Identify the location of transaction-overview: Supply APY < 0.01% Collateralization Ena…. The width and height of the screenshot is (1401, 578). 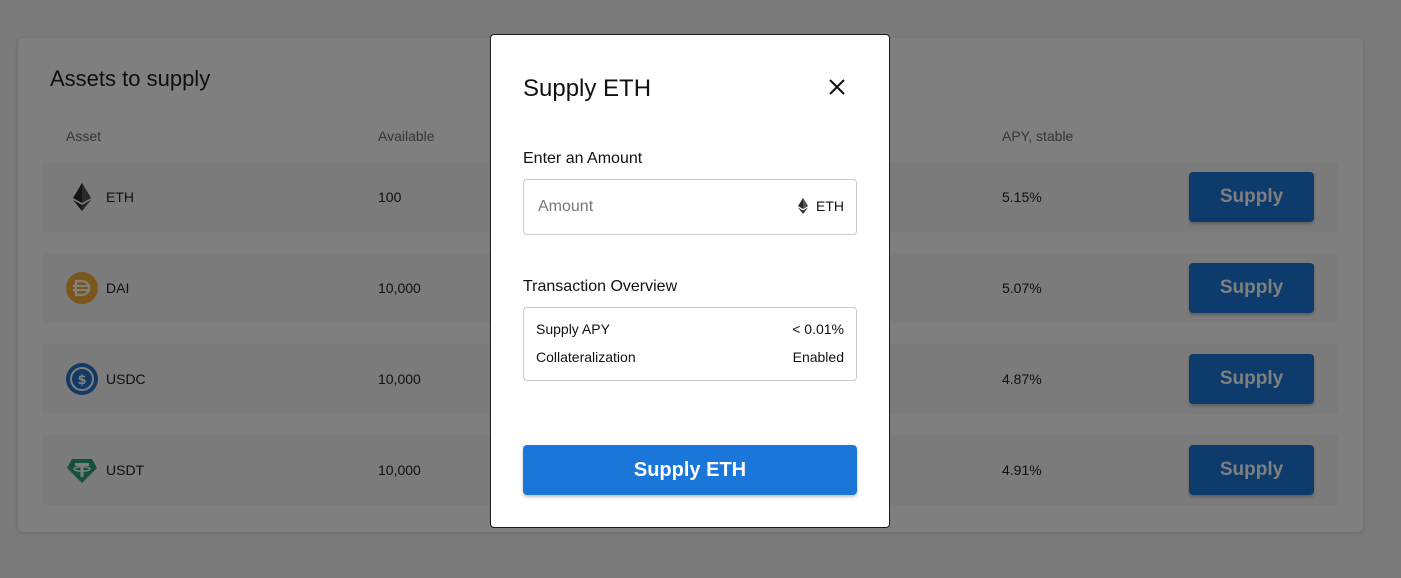
(690, 344).